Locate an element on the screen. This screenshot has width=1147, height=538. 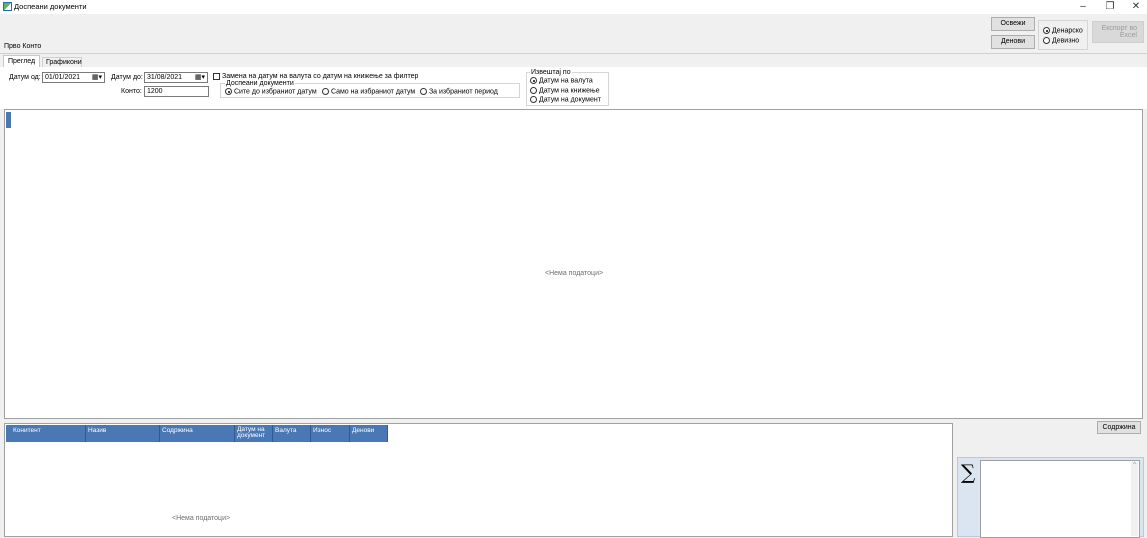
summary-panel: ∑ ^ is located at coordinates (1050, 497).